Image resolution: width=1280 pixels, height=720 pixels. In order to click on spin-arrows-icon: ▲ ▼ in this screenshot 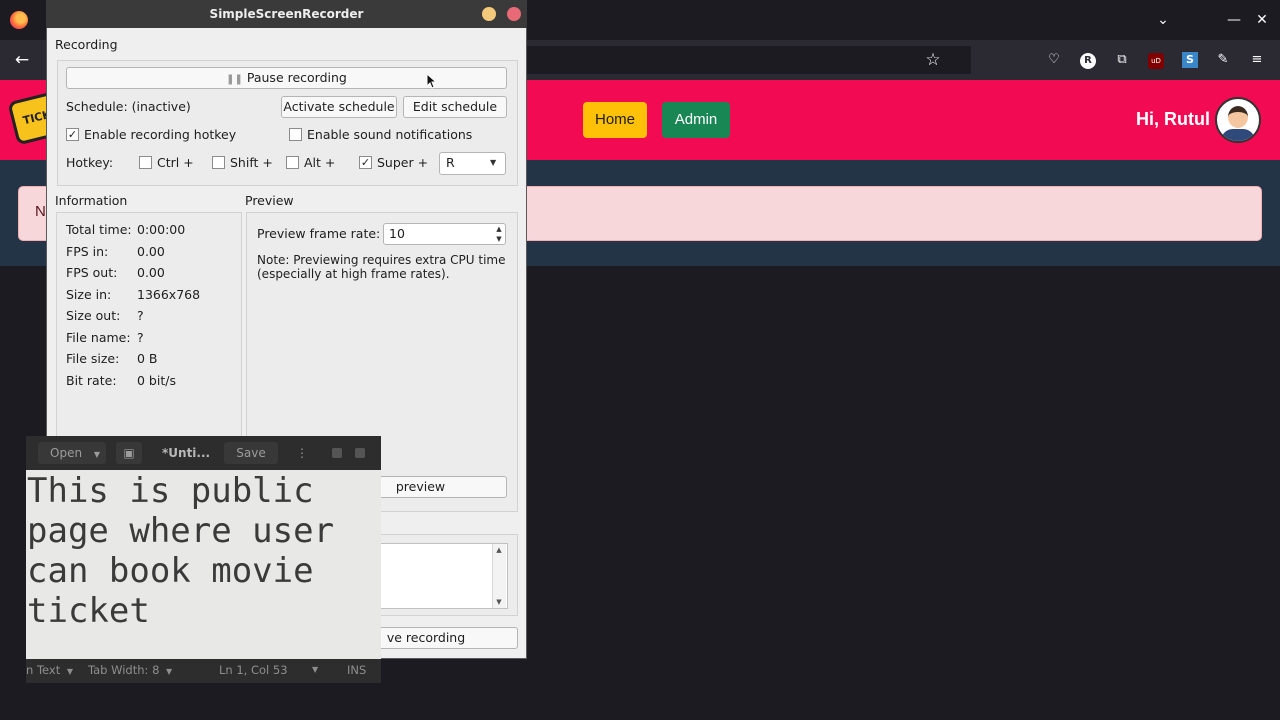, I will do `click(499, 234)`.